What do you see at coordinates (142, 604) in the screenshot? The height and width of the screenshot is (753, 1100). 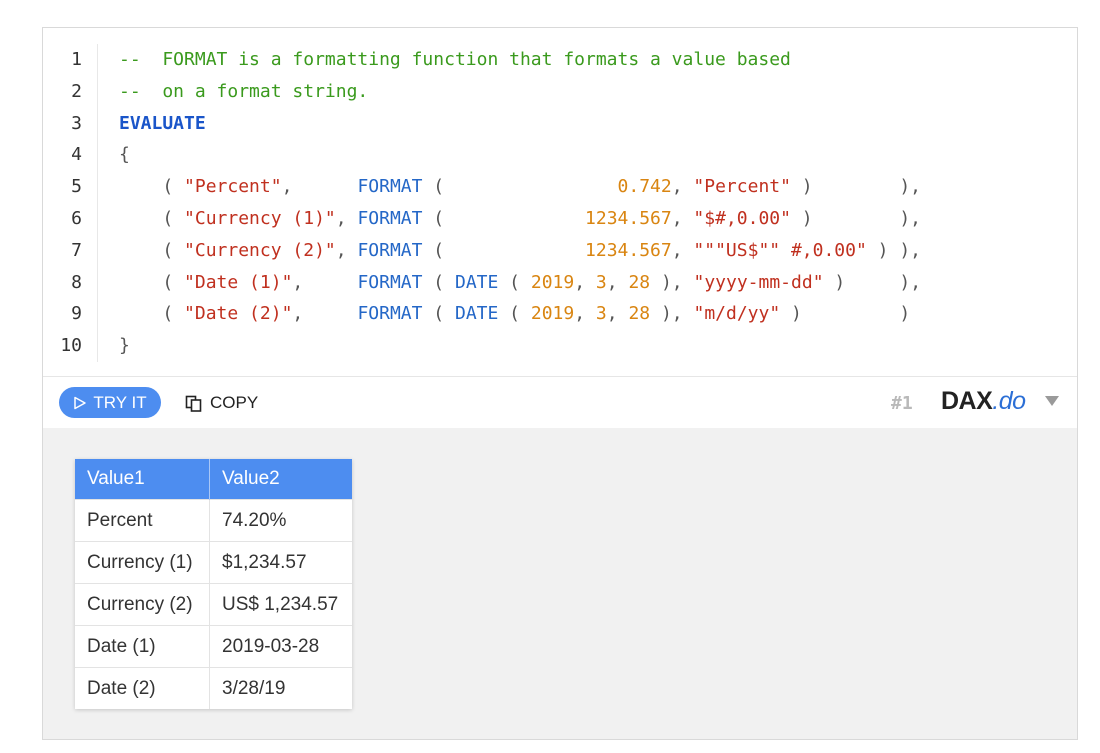 I see `table-cell: Currency (2)` at bounding box center [142, 604].